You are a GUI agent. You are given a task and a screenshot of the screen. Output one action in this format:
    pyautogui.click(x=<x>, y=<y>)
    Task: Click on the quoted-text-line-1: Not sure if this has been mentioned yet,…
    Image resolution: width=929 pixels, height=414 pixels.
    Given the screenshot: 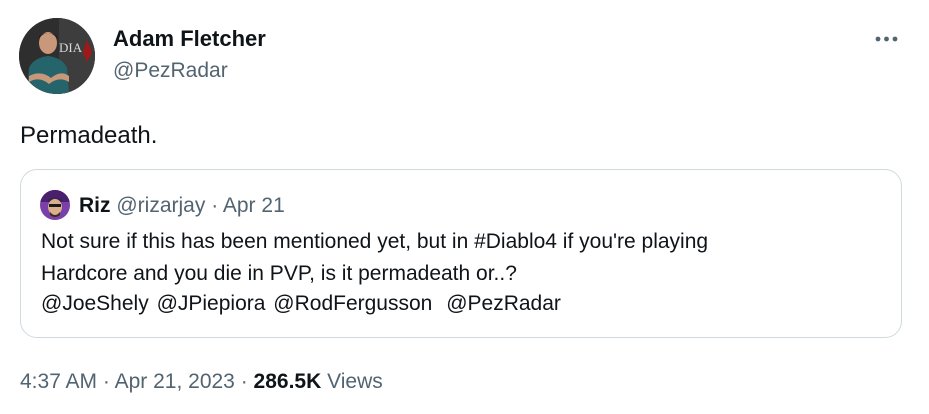 What is the action you would take?
    pyautogui.click(x=375, y=241)
    